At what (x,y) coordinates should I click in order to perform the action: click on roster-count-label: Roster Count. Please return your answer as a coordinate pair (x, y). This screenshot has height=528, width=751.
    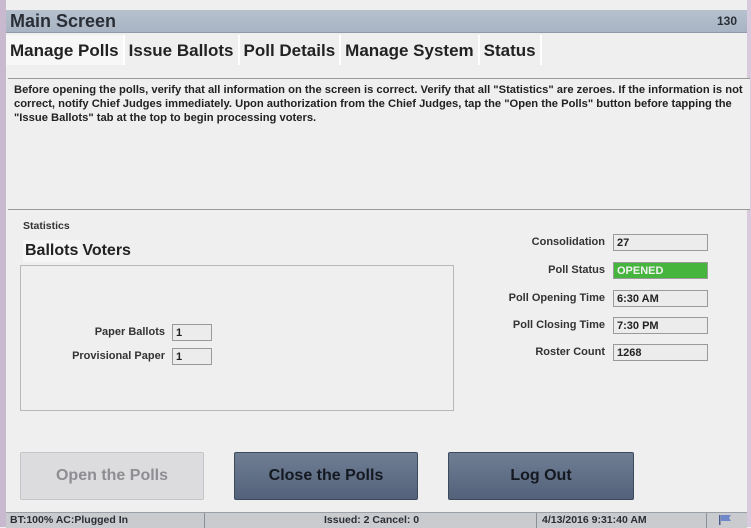
    Looking at the image, I should click on (570, 352).